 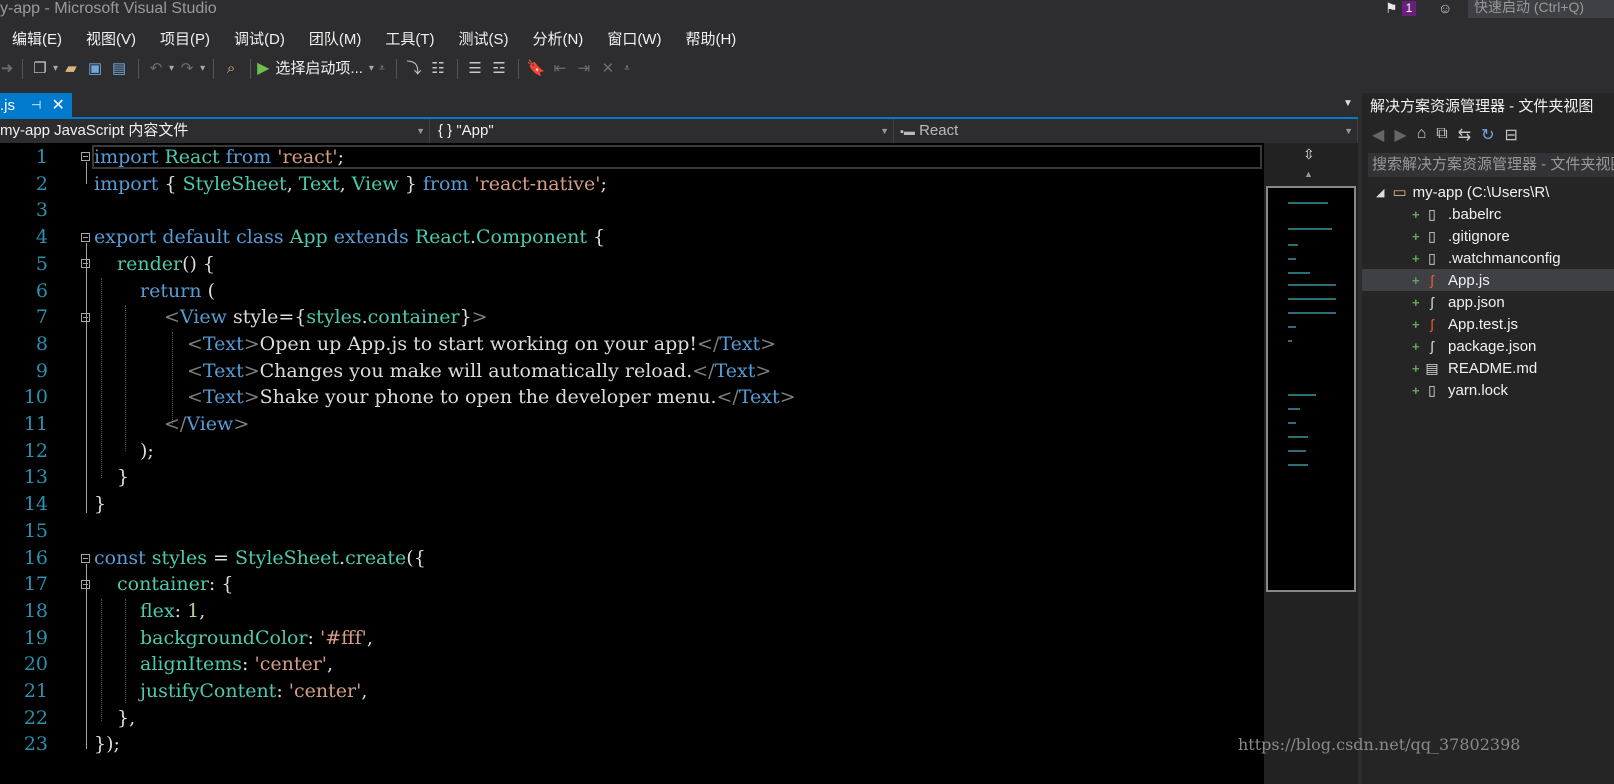 I want to click on uncomment-lines-icon: ☲, so click(x=499, y=69).